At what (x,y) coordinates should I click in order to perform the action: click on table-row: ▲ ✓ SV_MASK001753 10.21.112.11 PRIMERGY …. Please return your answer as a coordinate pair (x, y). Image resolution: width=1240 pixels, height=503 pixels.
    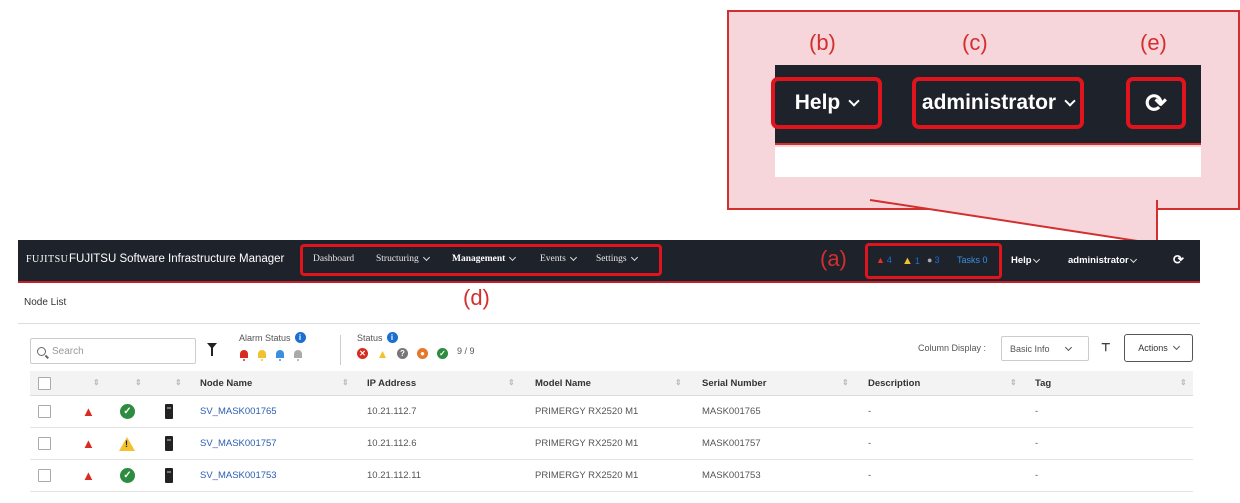
    Looking at the image, I should click on (611, 476).